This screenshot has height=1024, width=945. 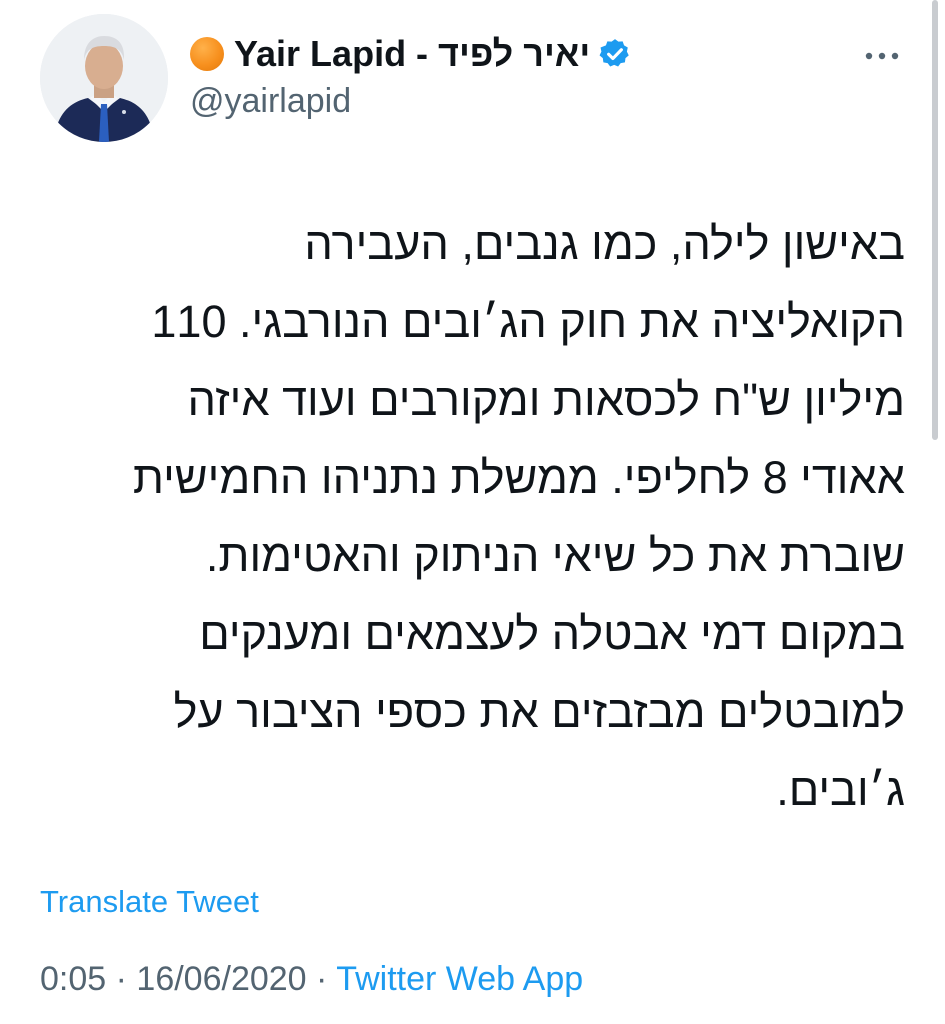 What do you see at coordinates (539, 711) in the screenshot?
I see `tweet-text-line: למובטלים מבזבזים את כספי הציבור על` at bounding box center [539, 711].